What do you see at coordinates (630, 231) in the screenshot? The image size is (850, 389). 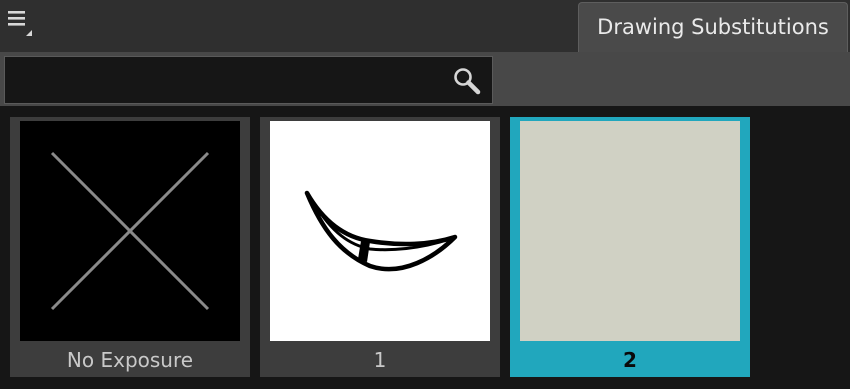 I see `blank-drawing` at bounding box center [630, 231].